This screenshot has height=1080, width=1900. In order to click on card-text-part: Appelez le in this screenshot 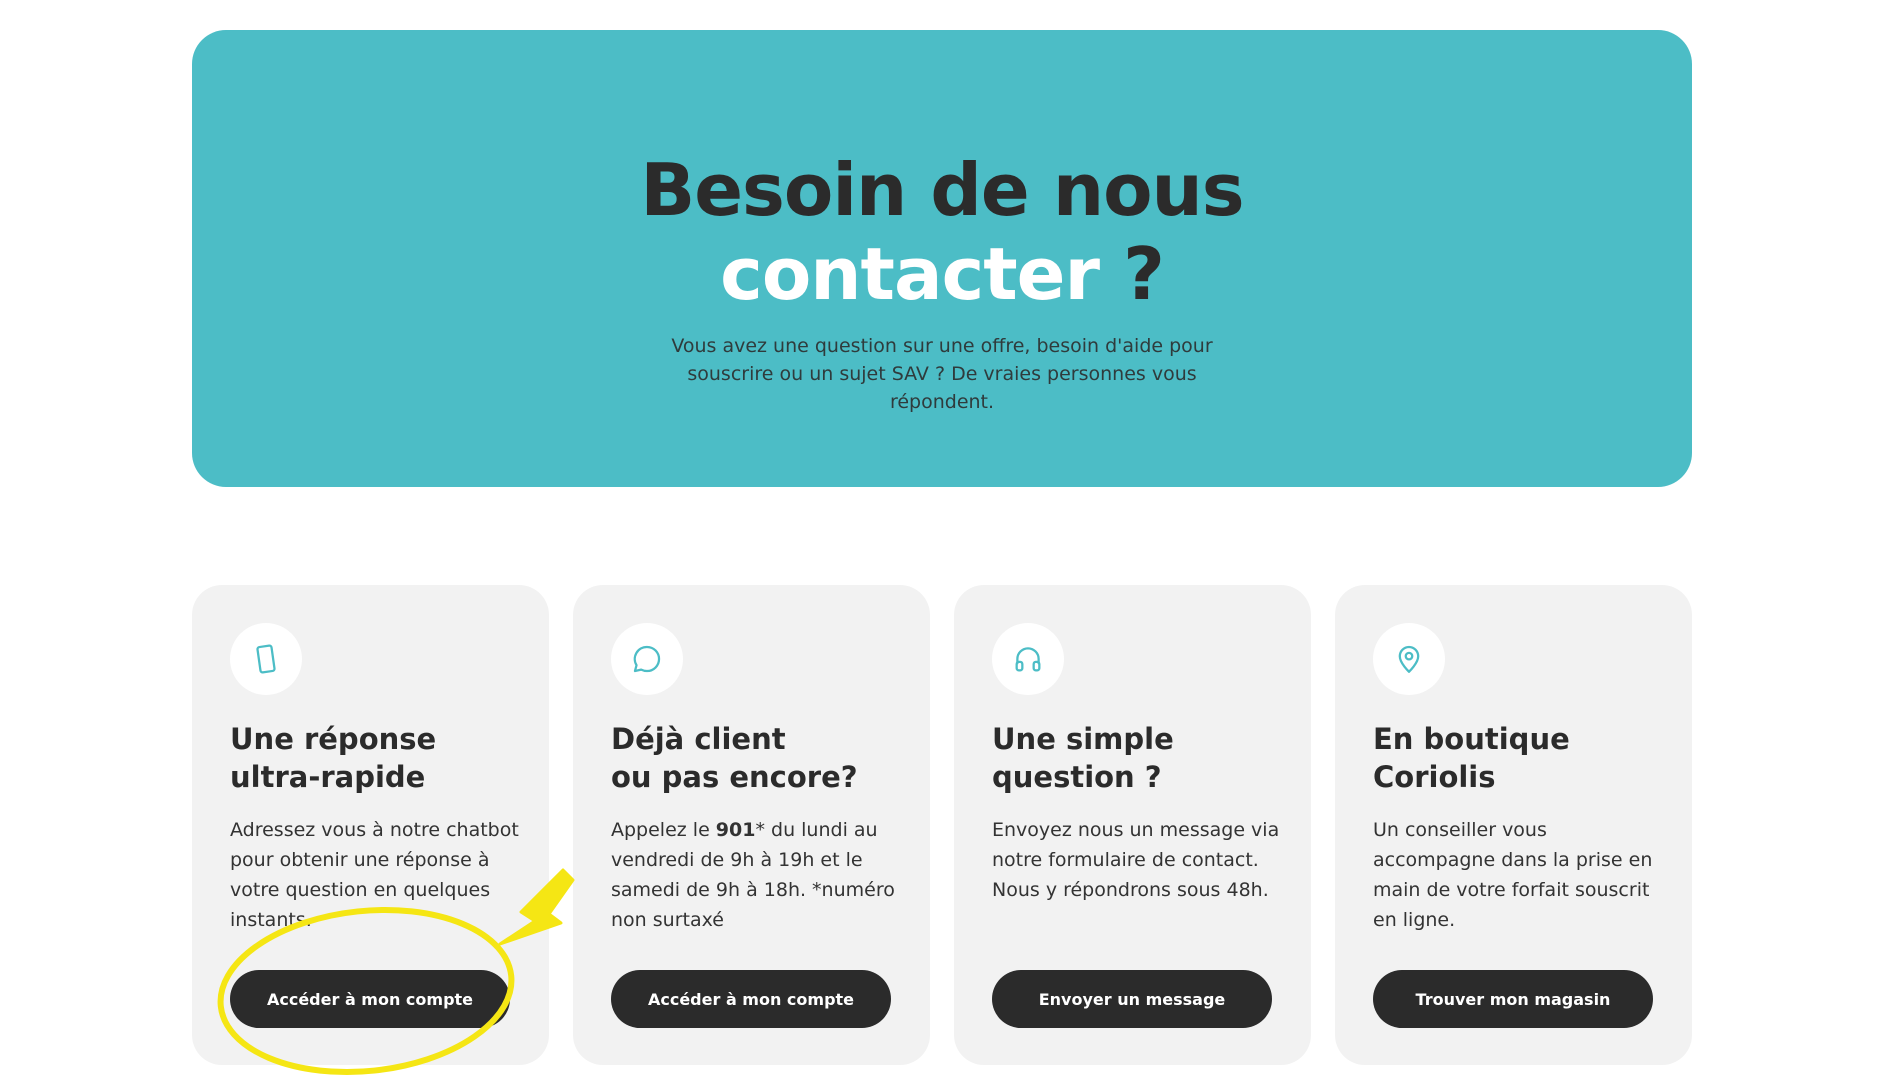, I will do `click(663, 830)`.